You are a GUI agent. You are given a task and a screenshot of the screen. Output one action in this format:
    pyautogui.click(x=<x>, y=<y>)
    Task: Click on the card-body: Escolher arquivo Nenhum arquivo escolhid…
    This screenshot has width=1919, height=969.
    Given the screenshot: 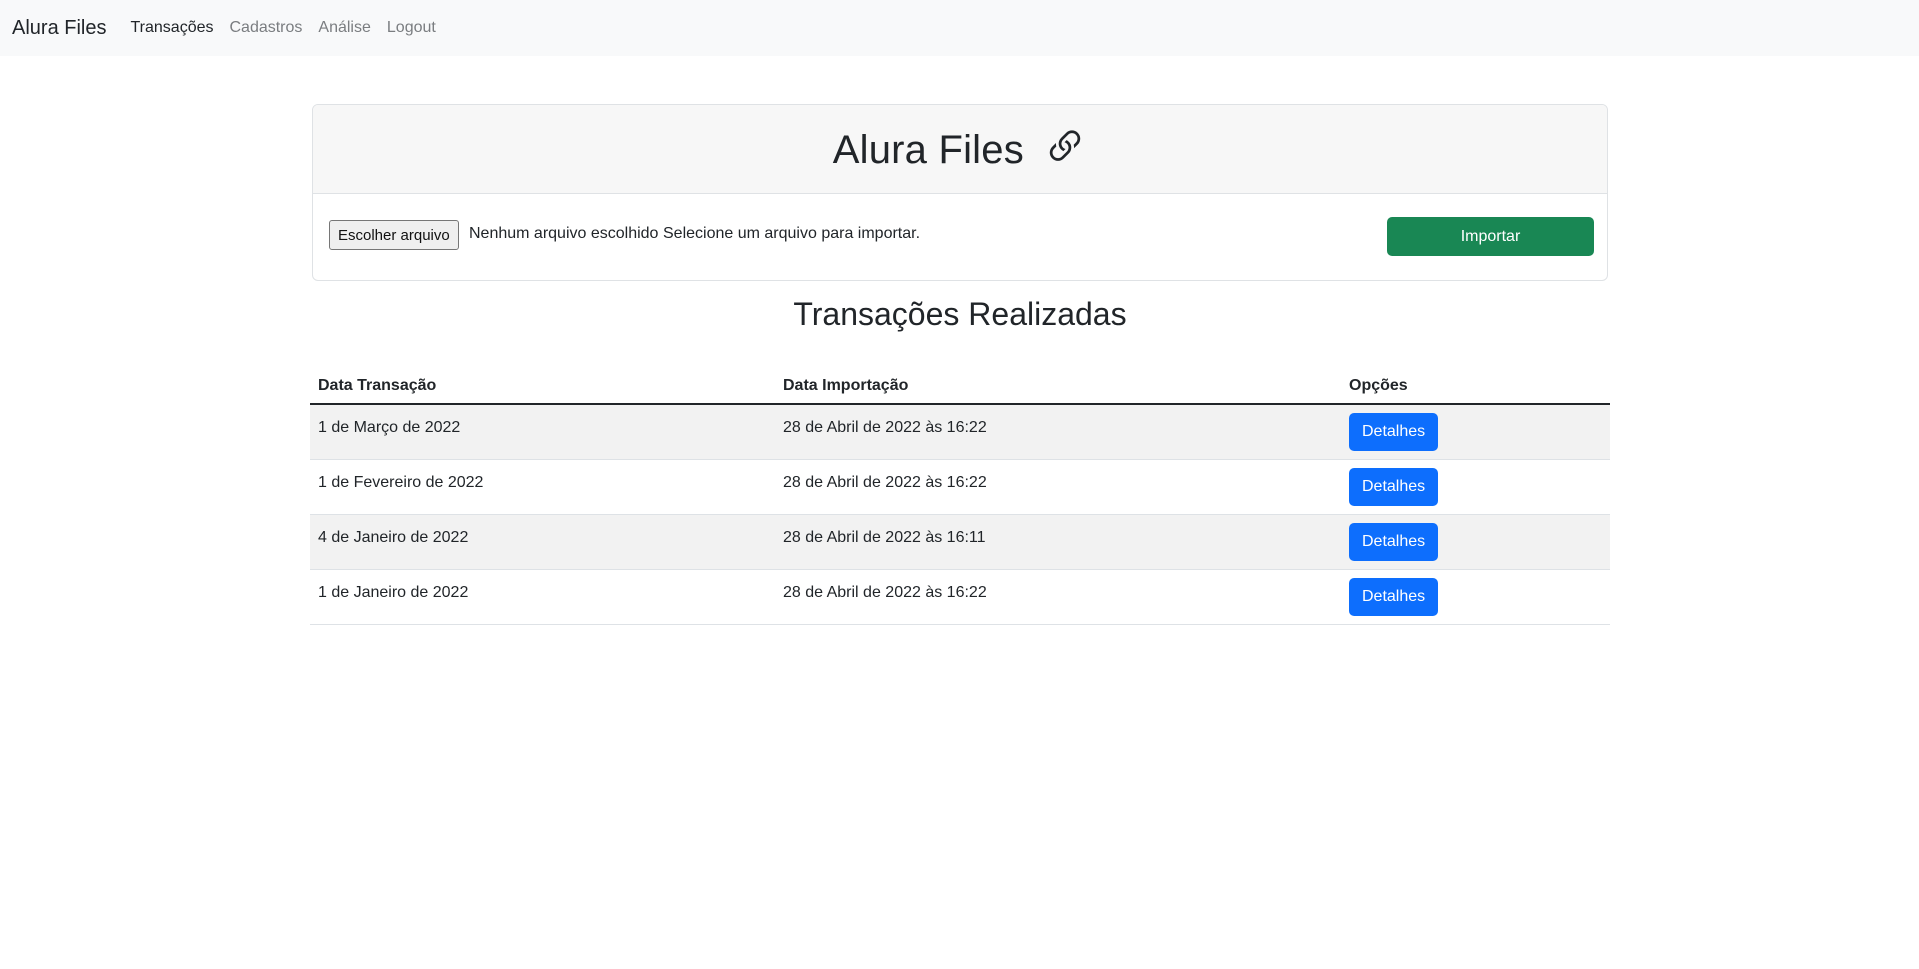 What is the action you would take?
    pyautogui.click(x=960, y=237)
    